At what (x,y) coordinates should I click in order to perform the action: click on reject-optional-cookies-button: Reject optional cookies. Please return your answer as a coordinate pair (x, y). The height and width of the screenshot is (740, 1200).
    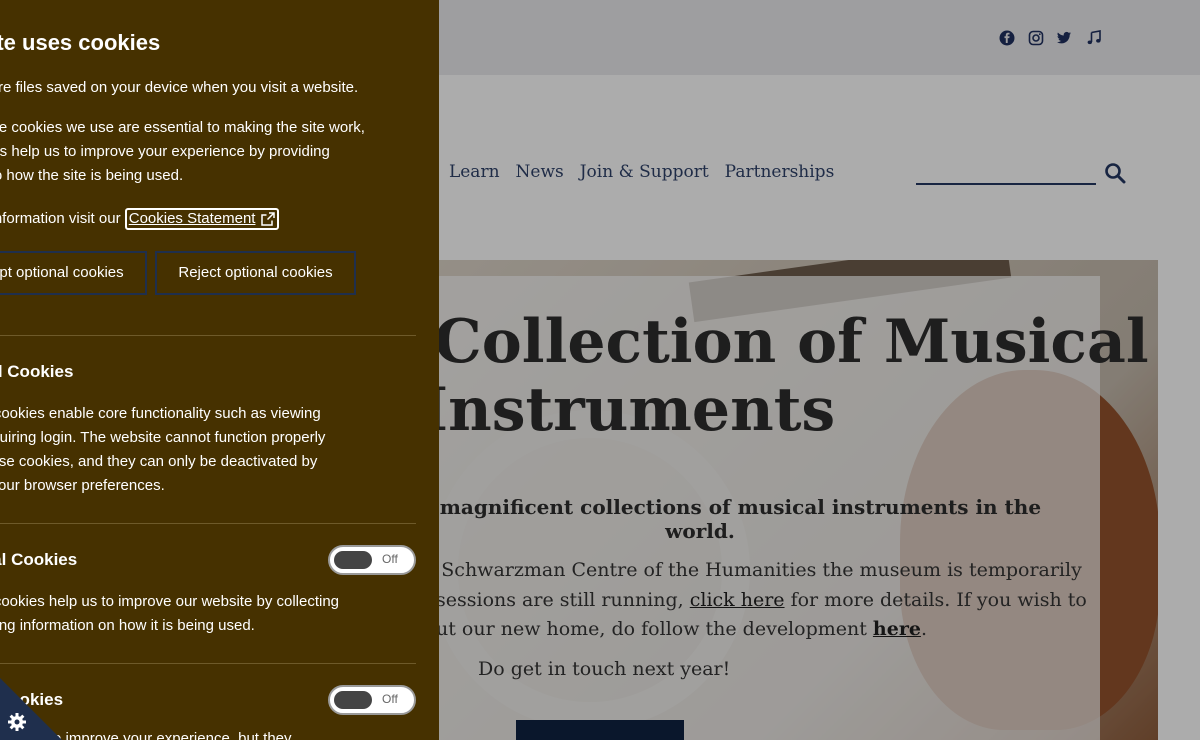
    Looking at the image, I should click on (255, 273).